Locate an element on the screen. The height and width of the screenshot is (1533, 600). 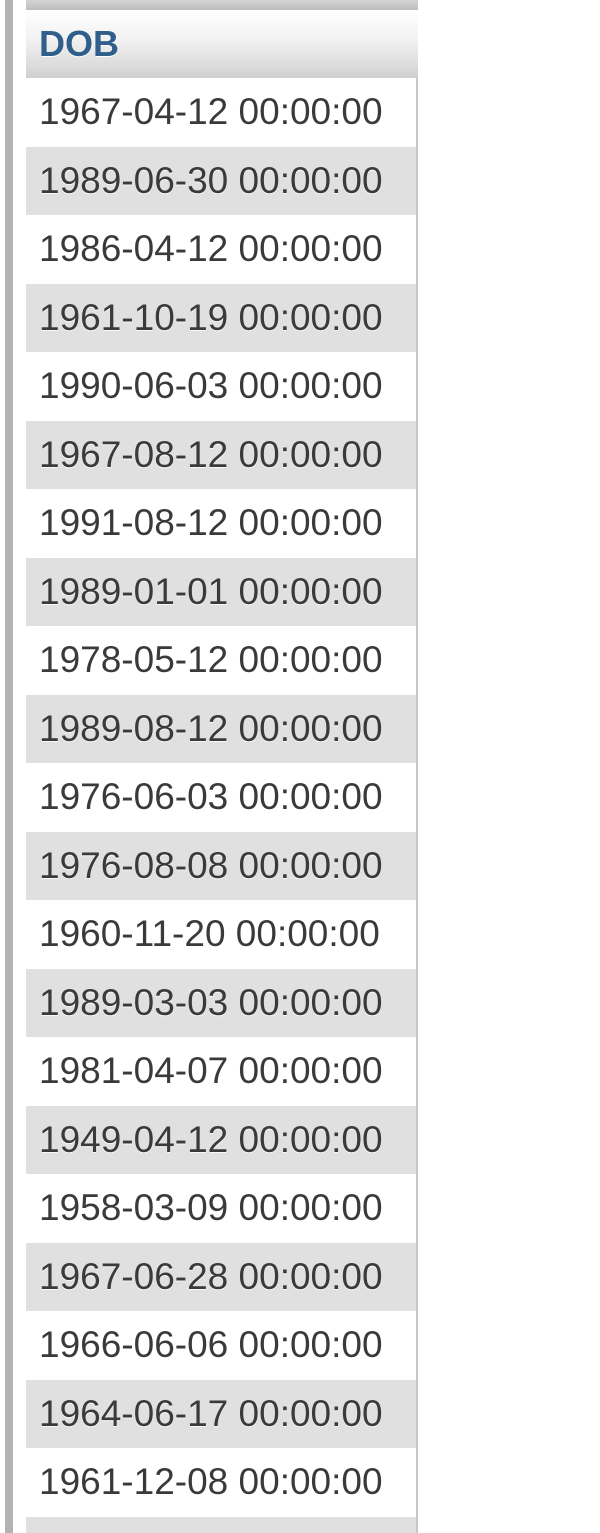
dob-cell: 1989-03-03 00:00:00 is located at coordinates (211, 1002).